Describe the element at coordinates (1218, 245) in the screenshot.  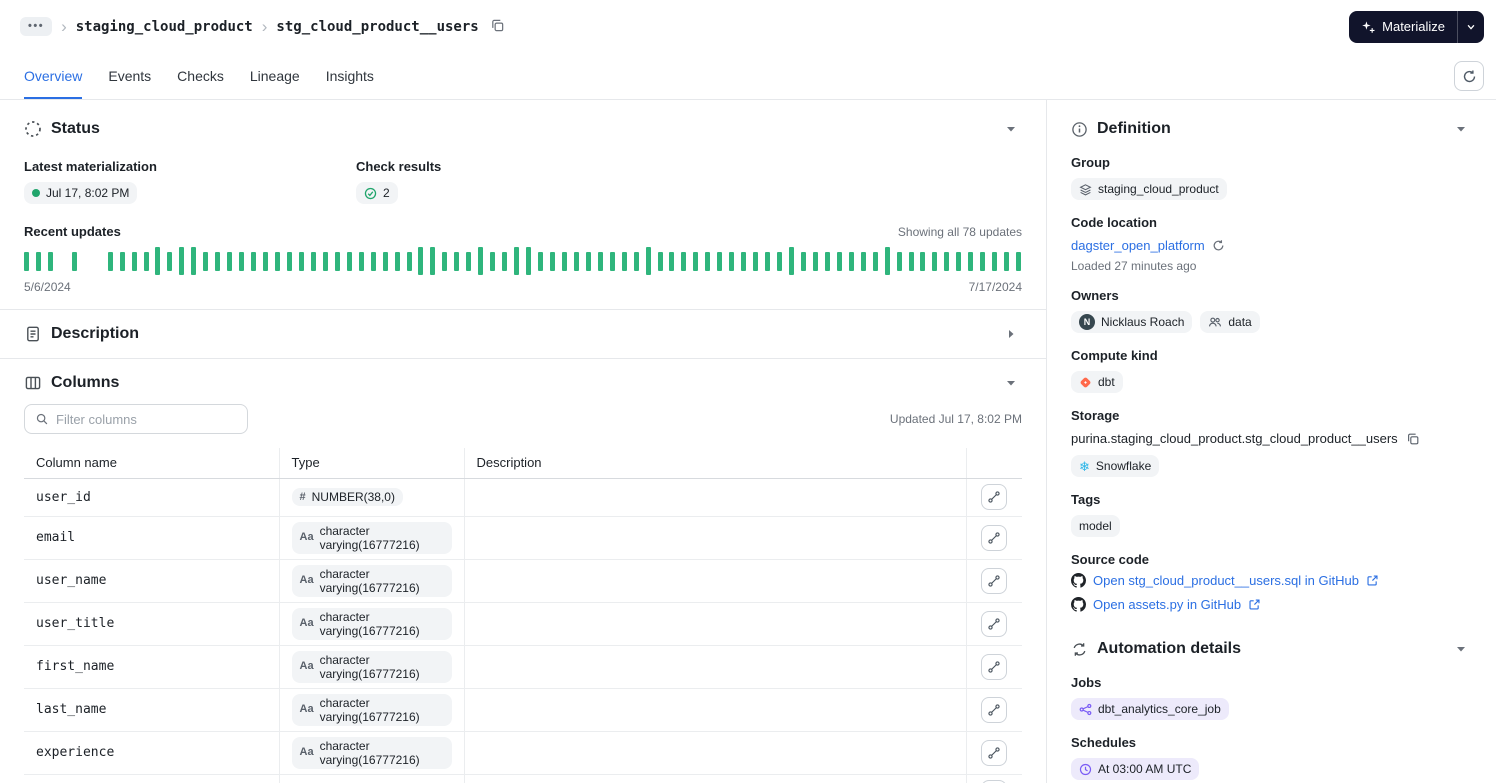
I see `reload-code-location-button` at that location.